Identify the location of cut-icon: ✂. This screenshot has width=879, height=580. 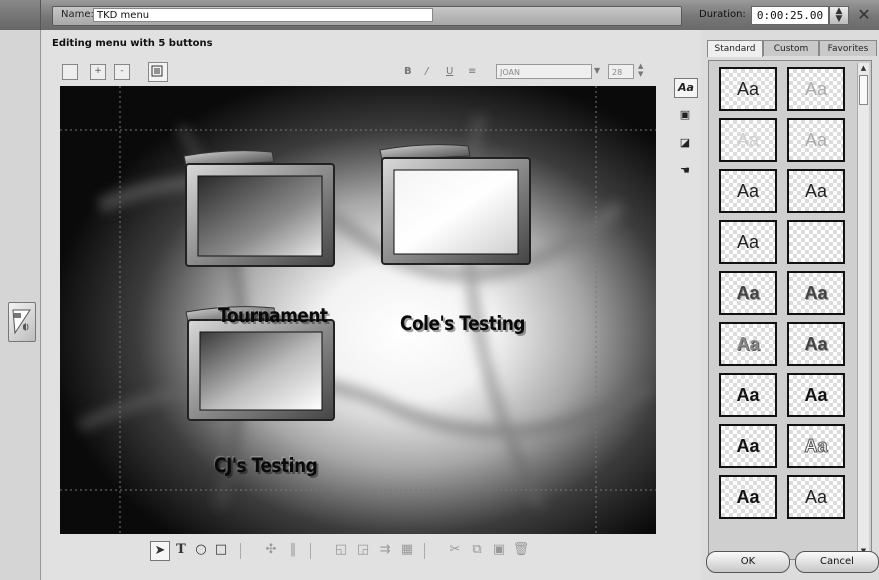
(455, 550).